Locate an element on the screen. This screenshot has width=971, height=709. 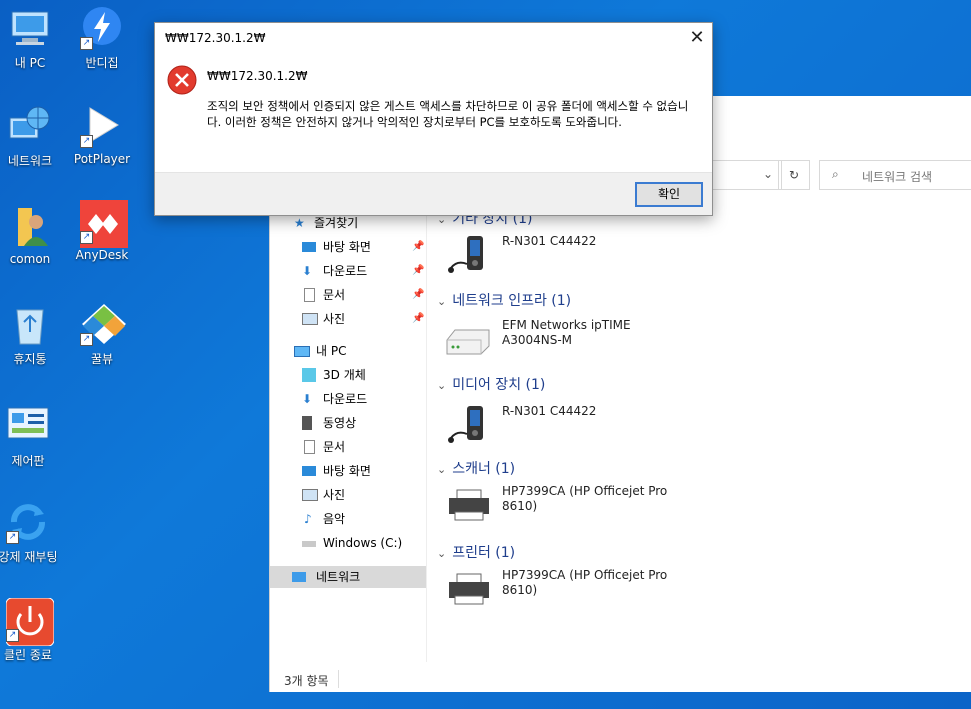
desktop-icon-label: PotPlayer is located at coordinates (102, 159).